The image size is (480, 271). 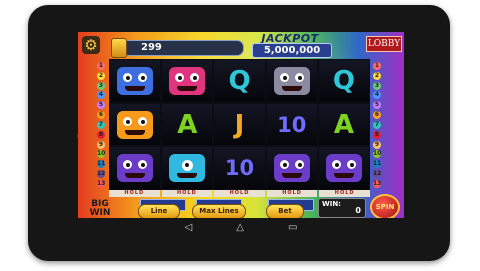 I want to click on ninja-monster-icon, so click(x=135, y=124).